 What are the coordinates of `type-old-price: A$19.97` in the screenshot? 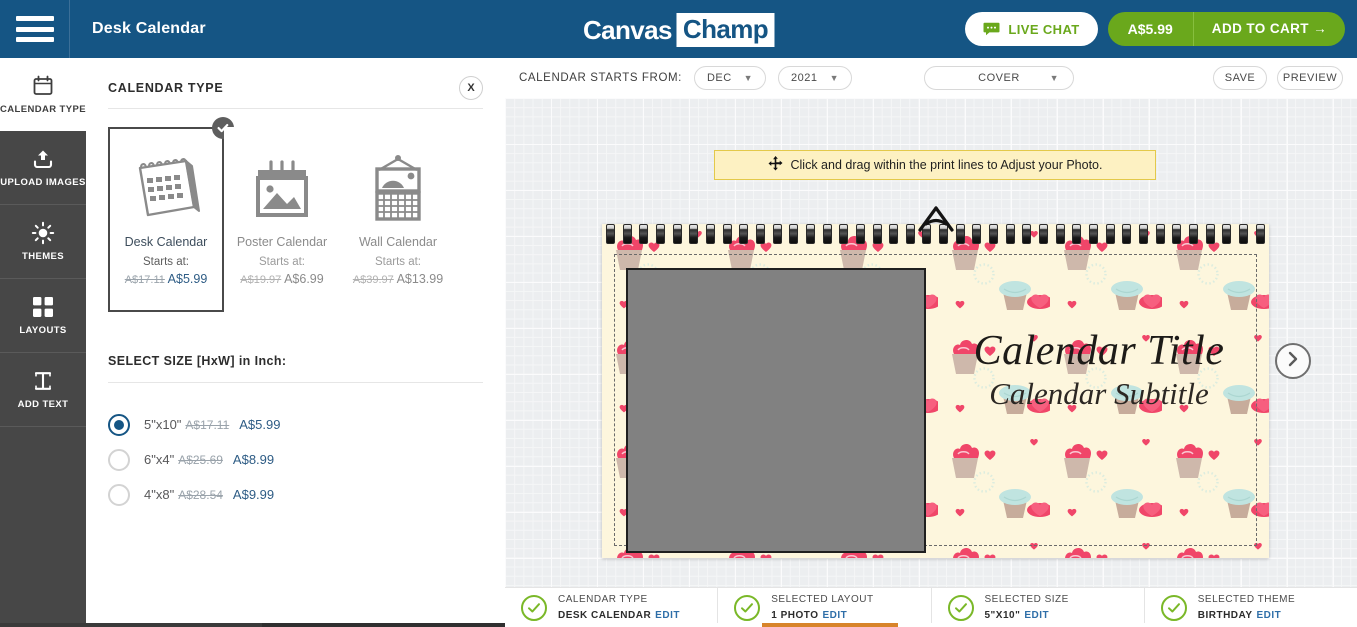 It's located at (261, 280).